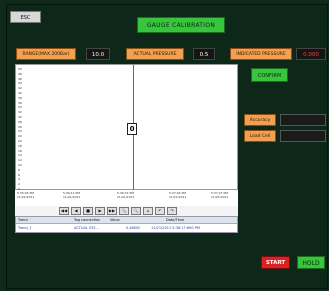 The height and width of the screenshot is (291, 329). Describe the element at coordinates (175, 220) in the screenshot. I see `col-datetime: Date/Time` at that location.